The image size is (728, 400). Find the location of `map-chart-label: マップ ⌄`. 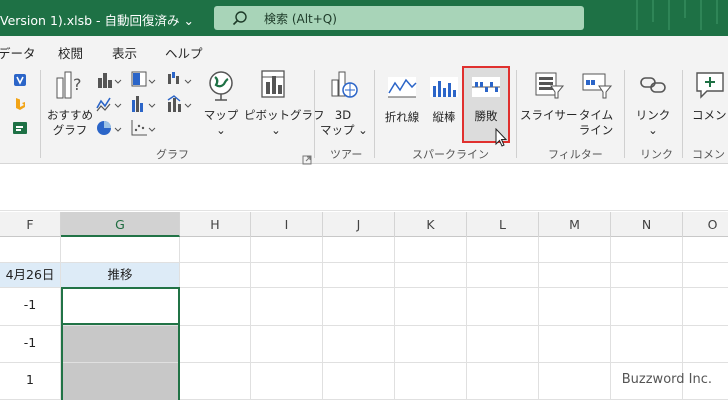

map-chart-label: マップ ⌄ is located at coordinates (221, 122).